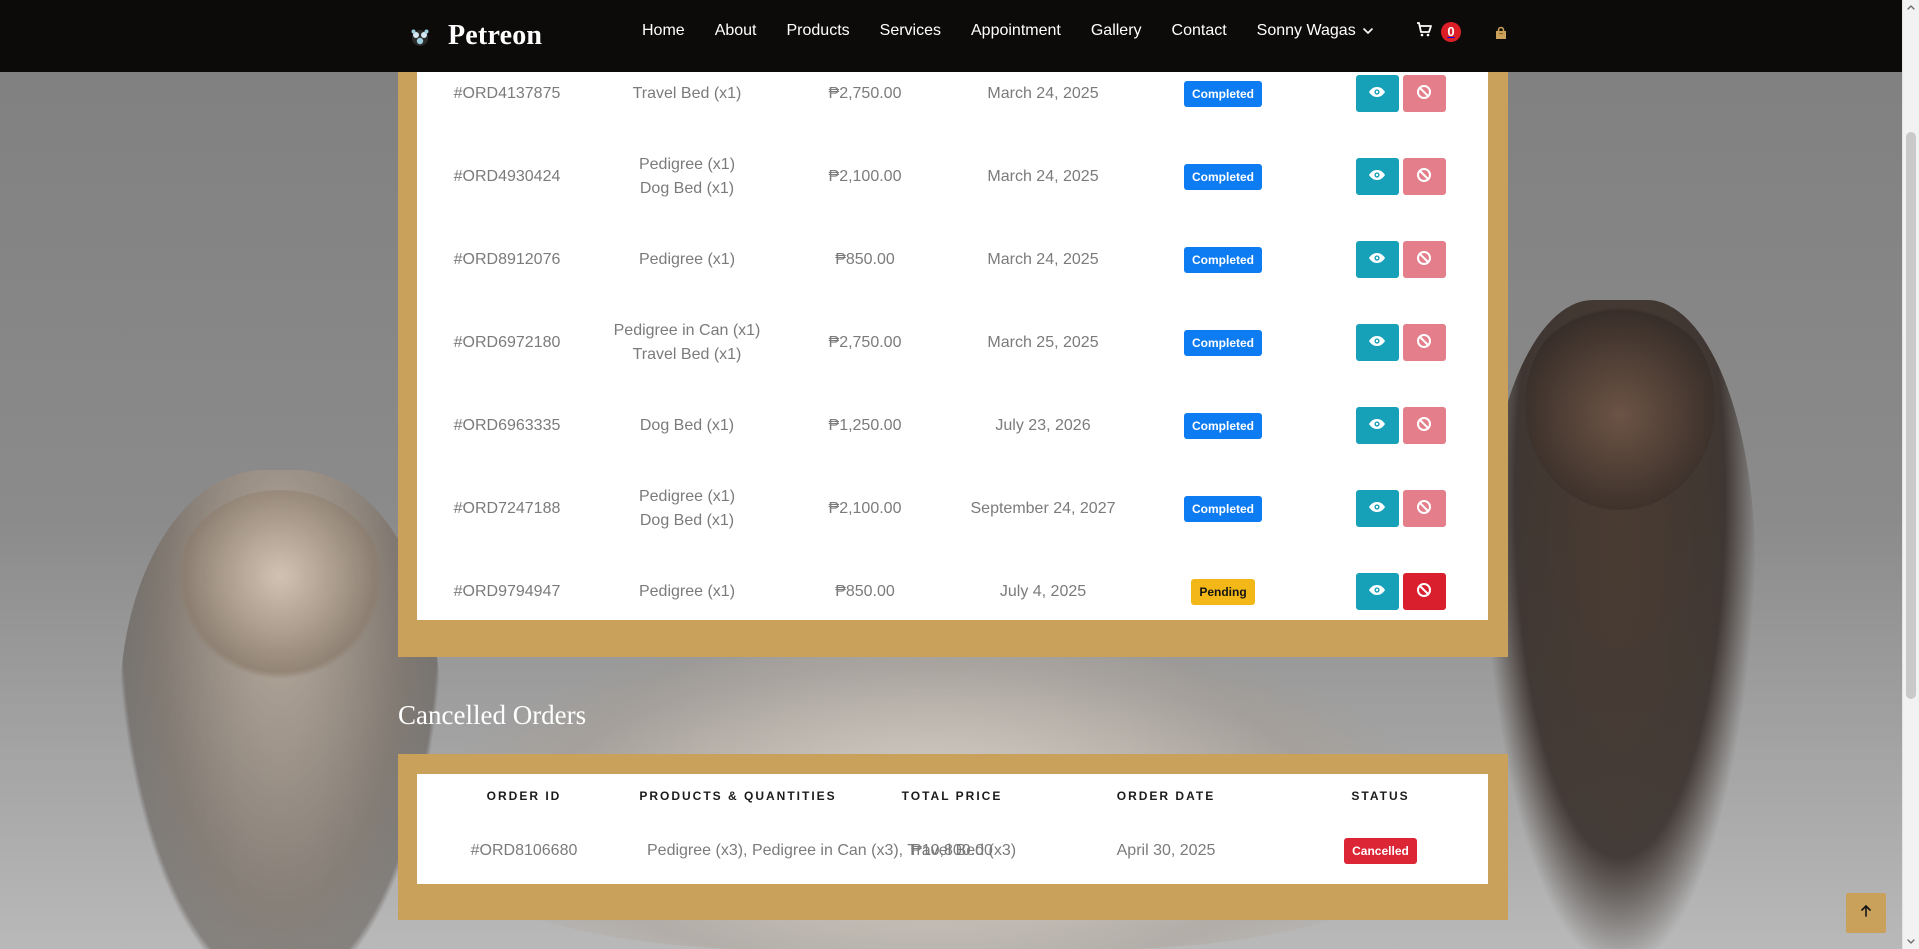 This screenshot has width=1919, height=949. I want to click on product-line: Pedigree in Can (x1), so click(687, 330).